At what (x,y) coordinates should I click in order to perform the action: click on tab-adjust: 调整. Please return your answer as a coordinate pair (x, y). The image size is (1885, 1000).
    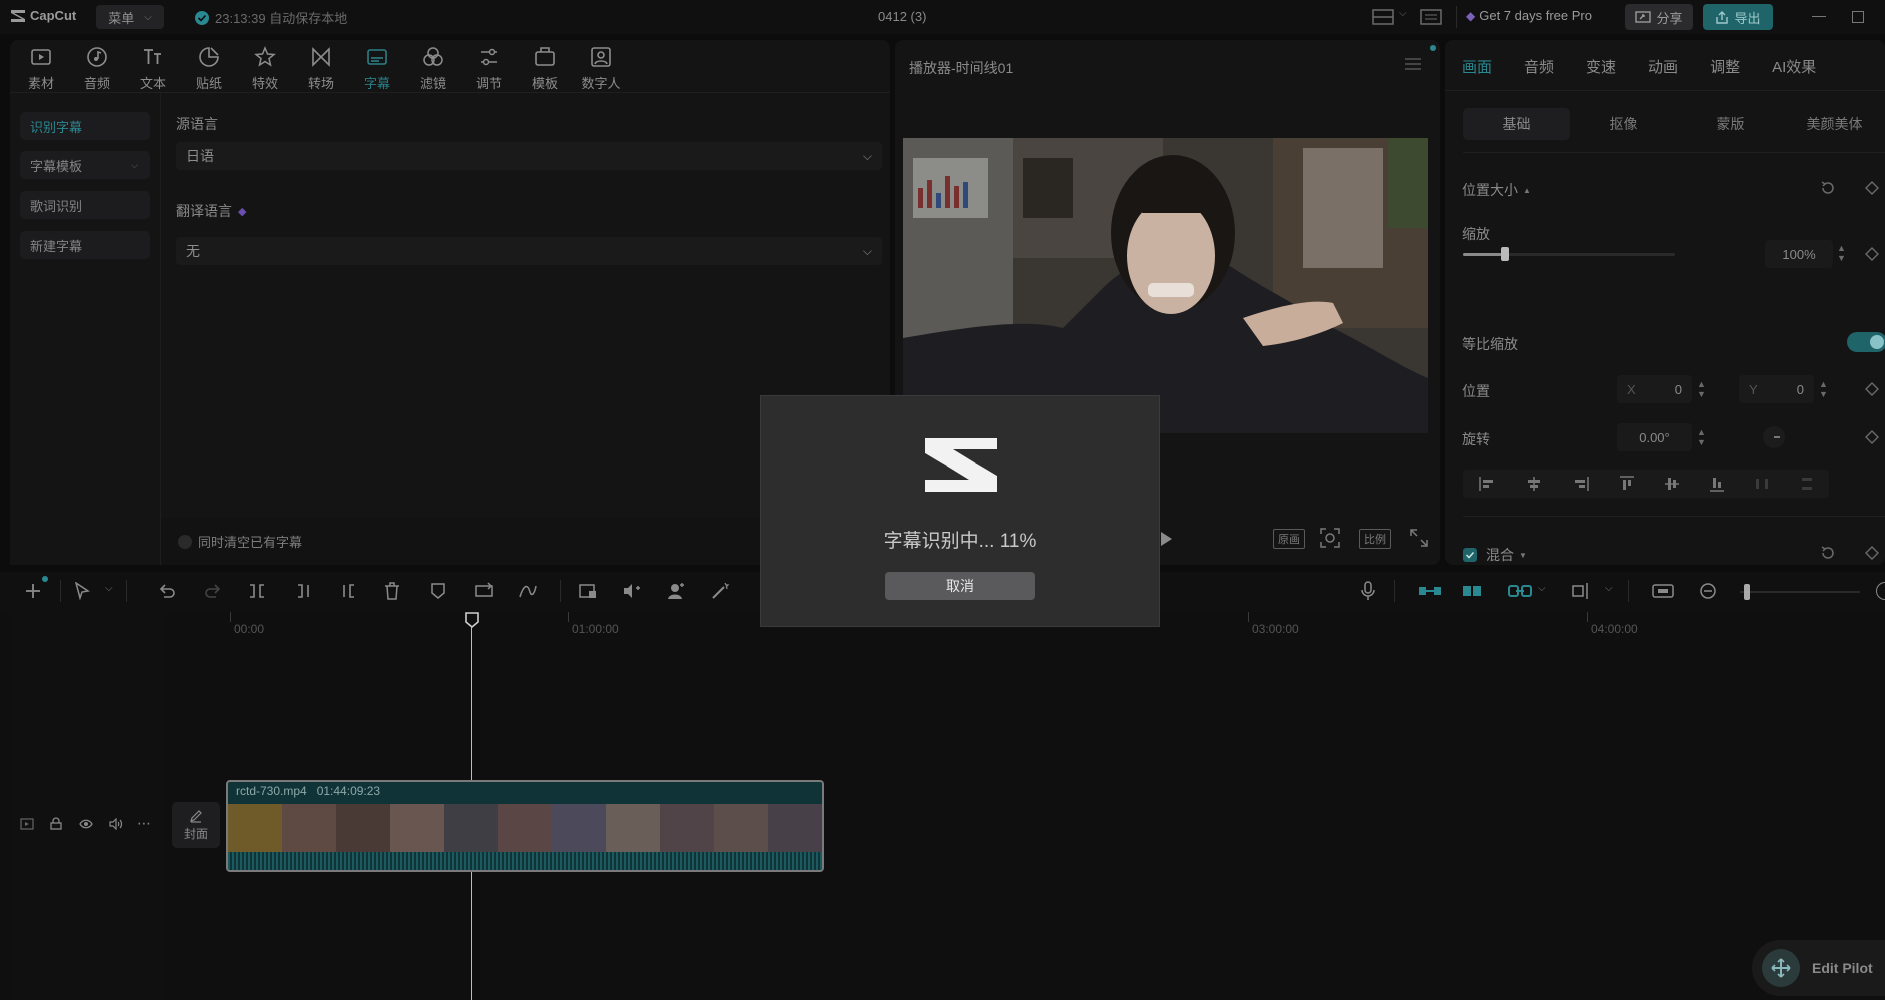
    Looking at the image, I should click on (1725, 66).